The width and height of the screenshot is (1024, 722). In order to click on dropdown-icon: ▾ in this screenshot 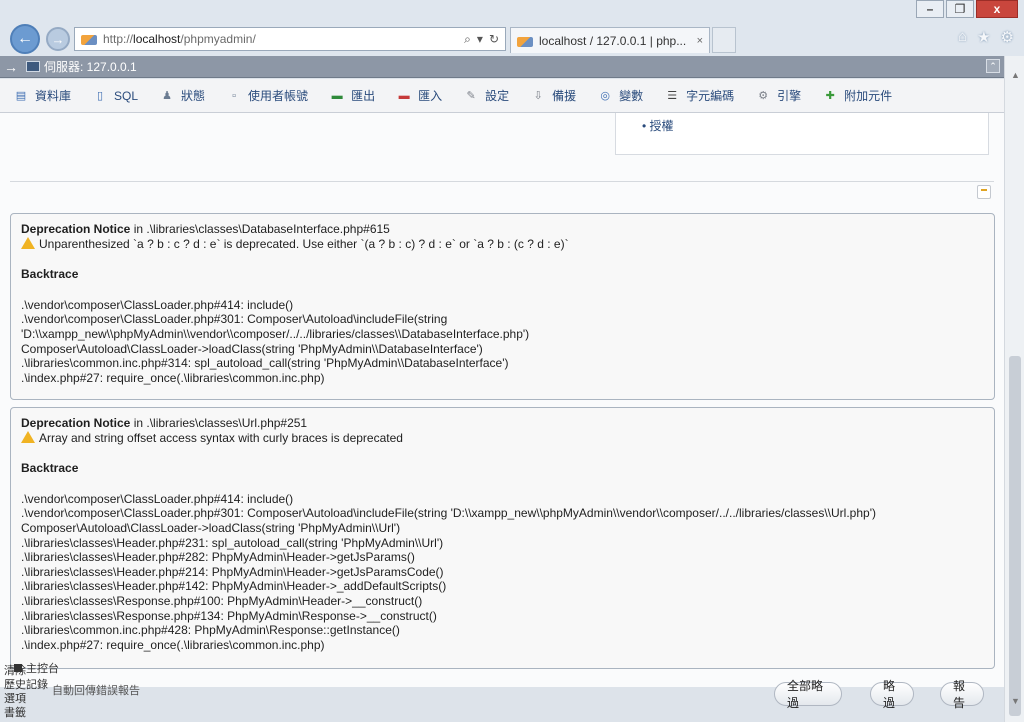, I will do `click(480, 39)`.